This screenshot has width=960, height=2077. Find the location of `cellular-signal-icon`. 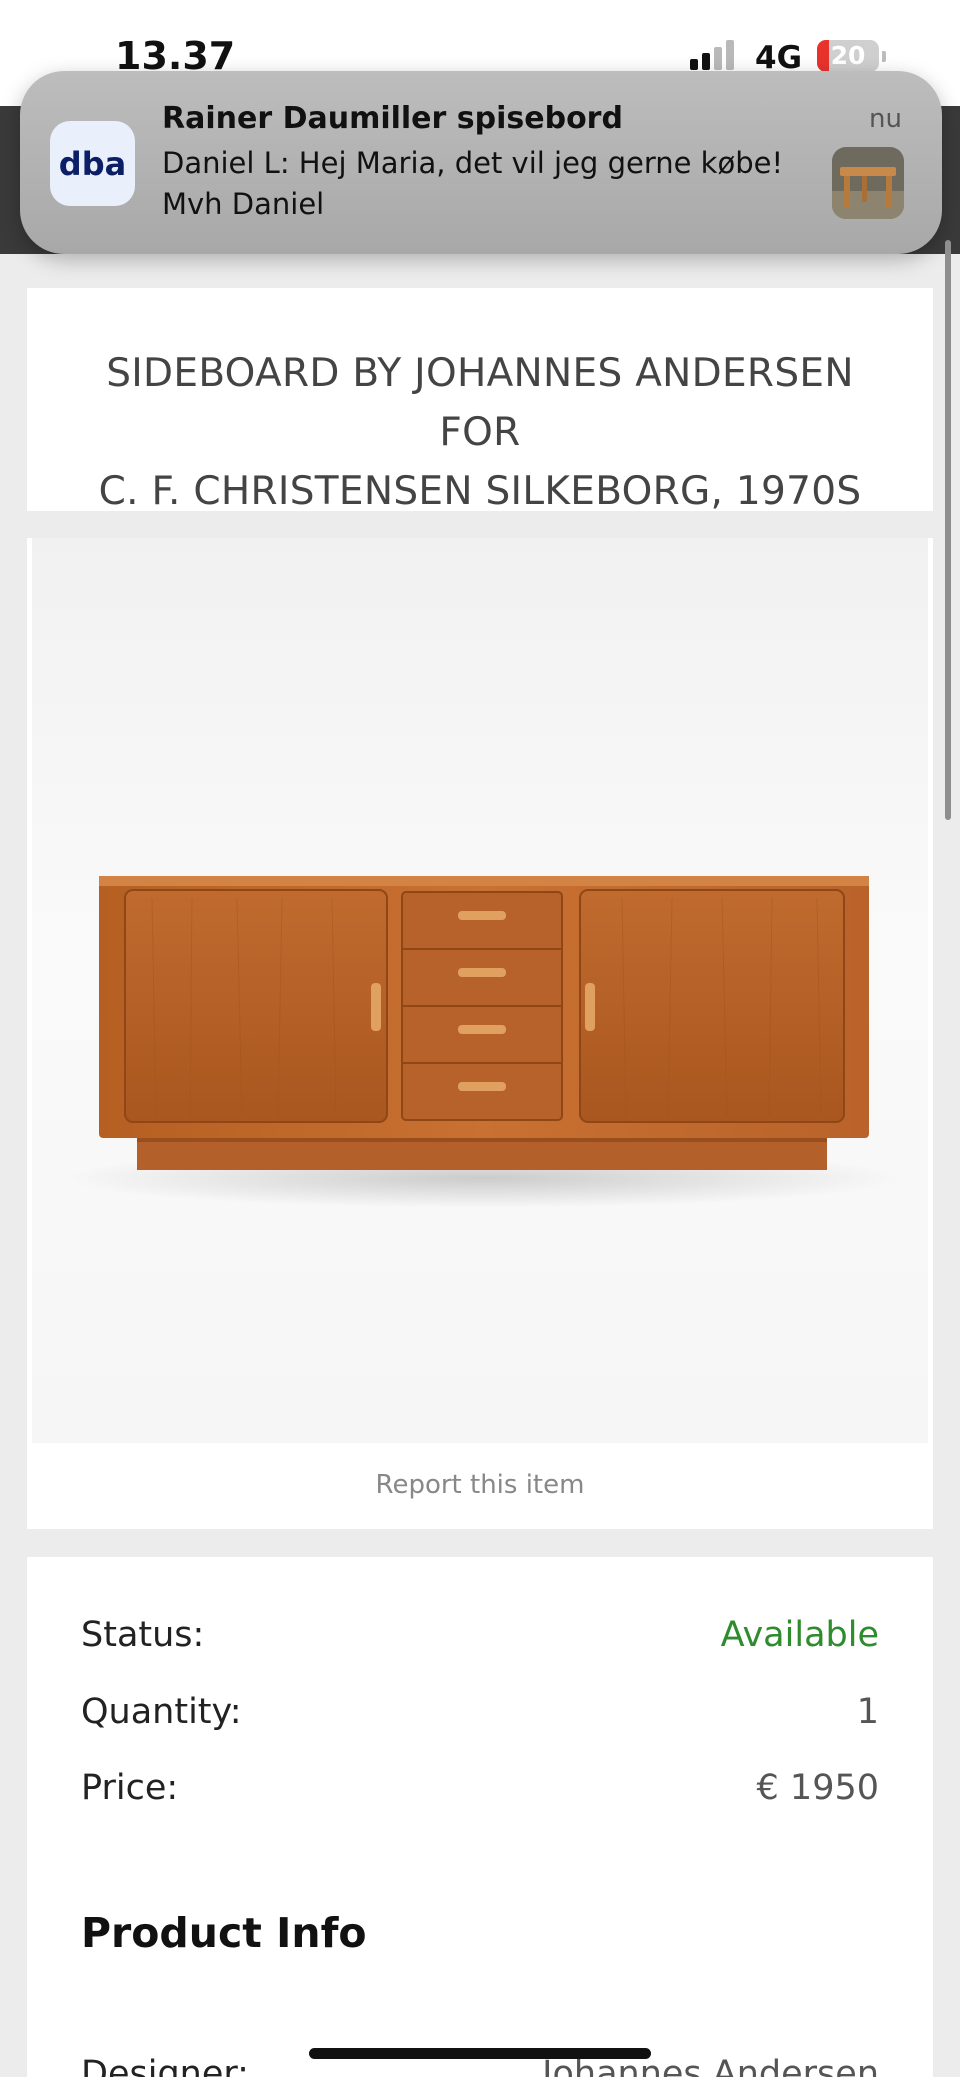

cellular-signal-icon is located at coordinates (713, 55).